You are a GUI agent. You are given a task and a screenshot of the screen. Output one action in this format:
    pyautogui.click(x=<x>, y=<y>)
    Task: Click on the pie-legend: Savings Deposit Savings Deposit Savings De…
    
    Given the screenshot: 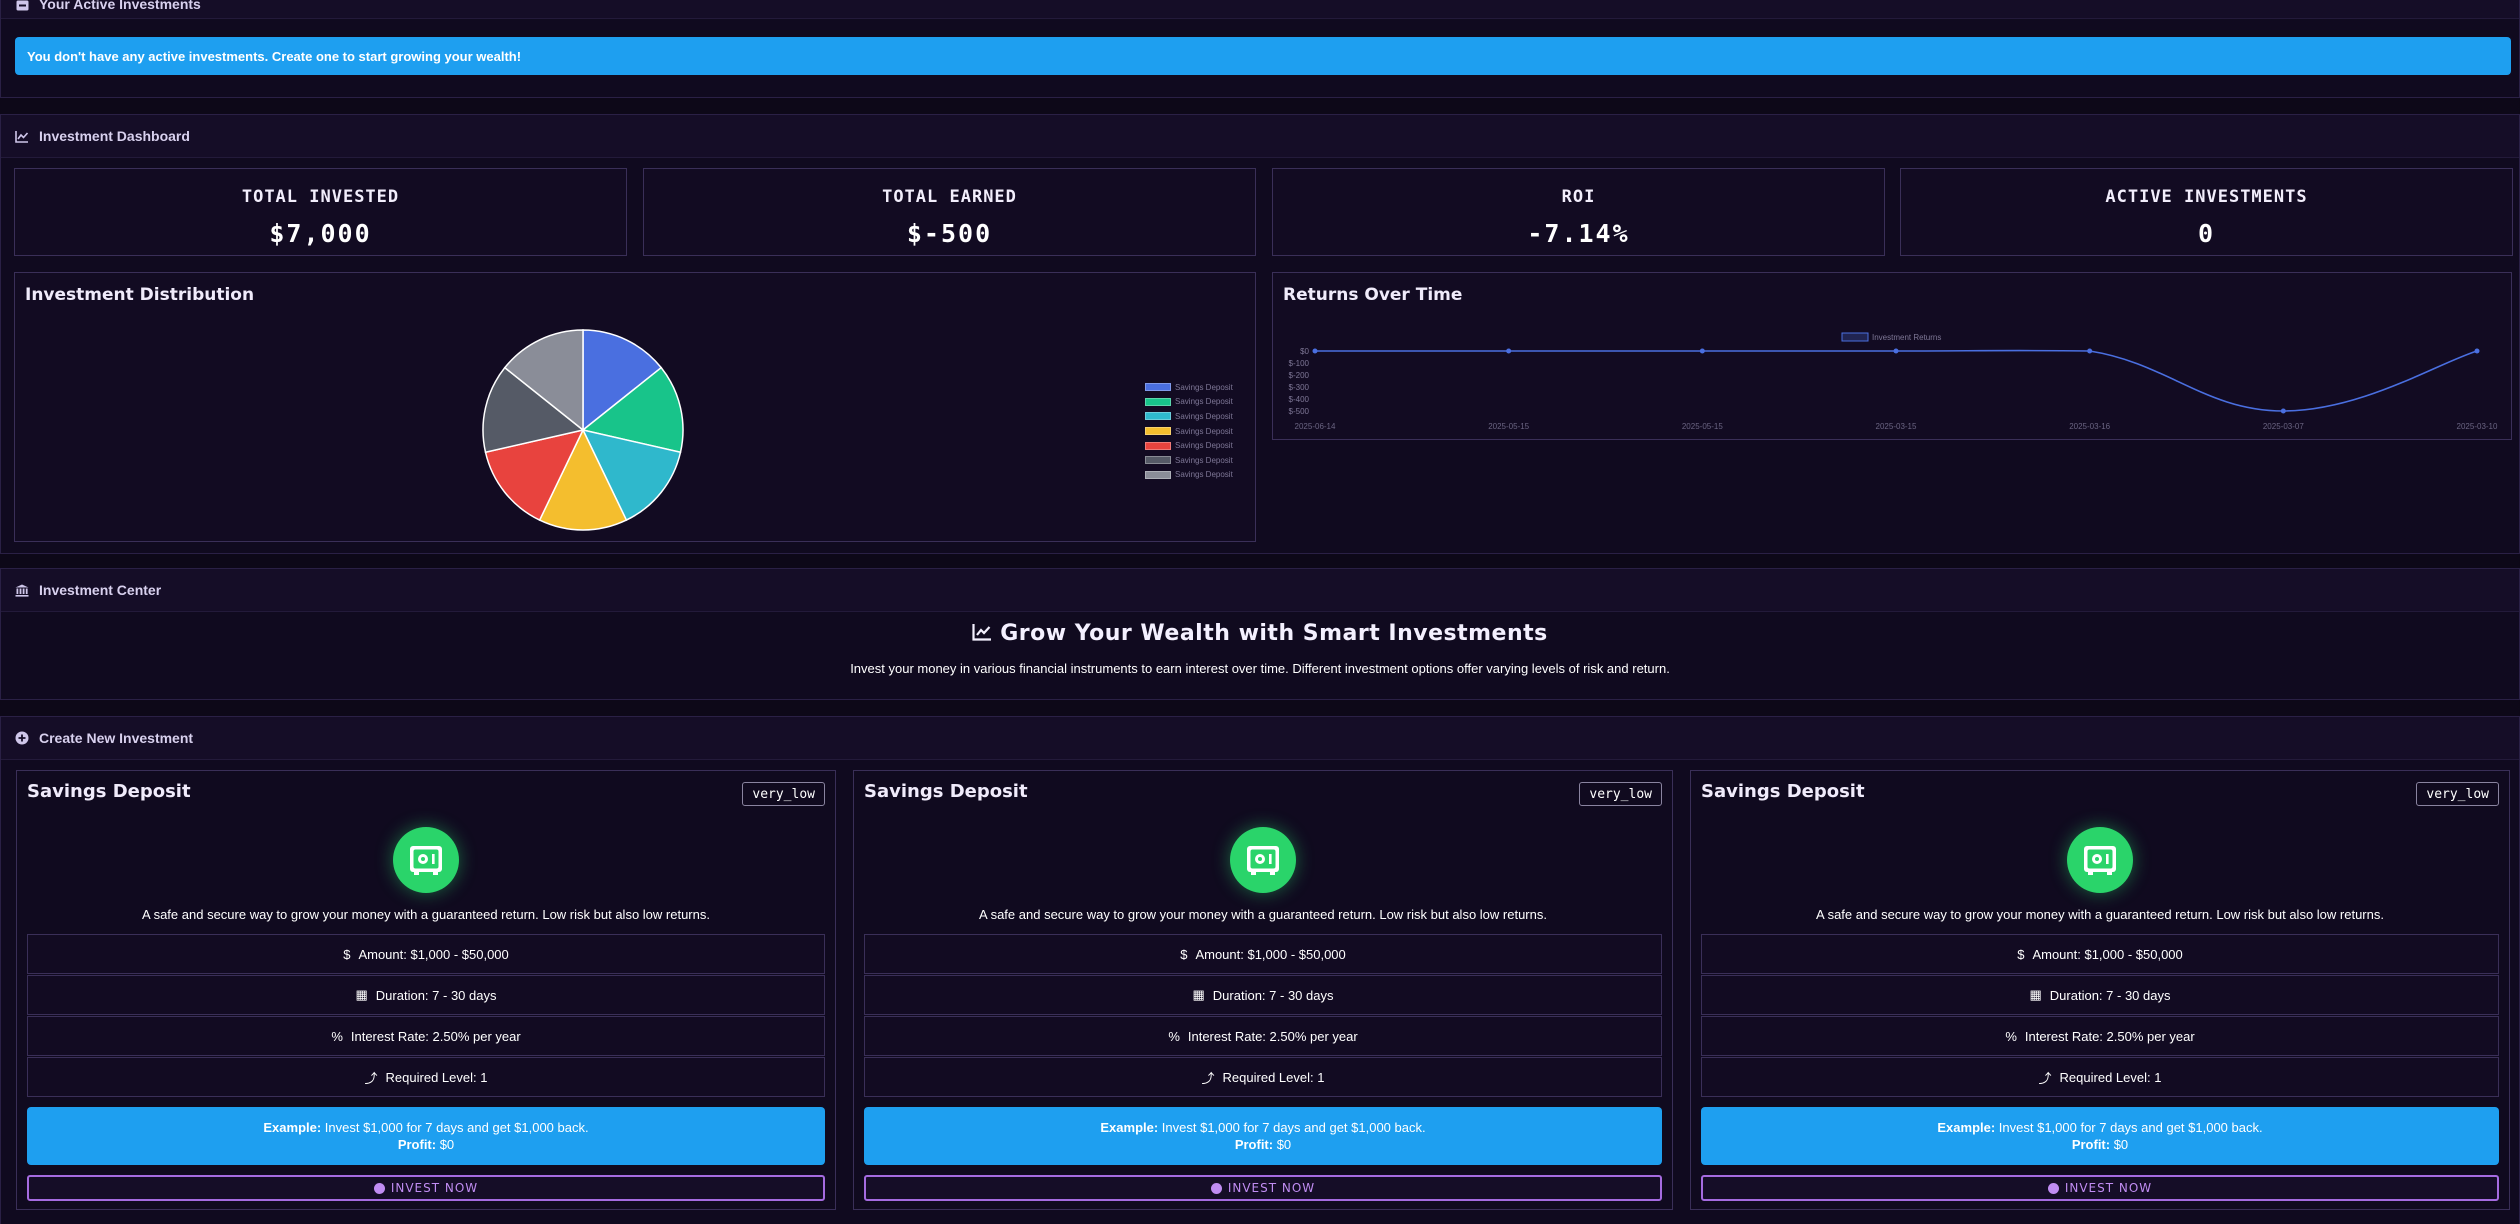 What is the action you would take?
    pyautogui.click(x=1189, y=431)
    